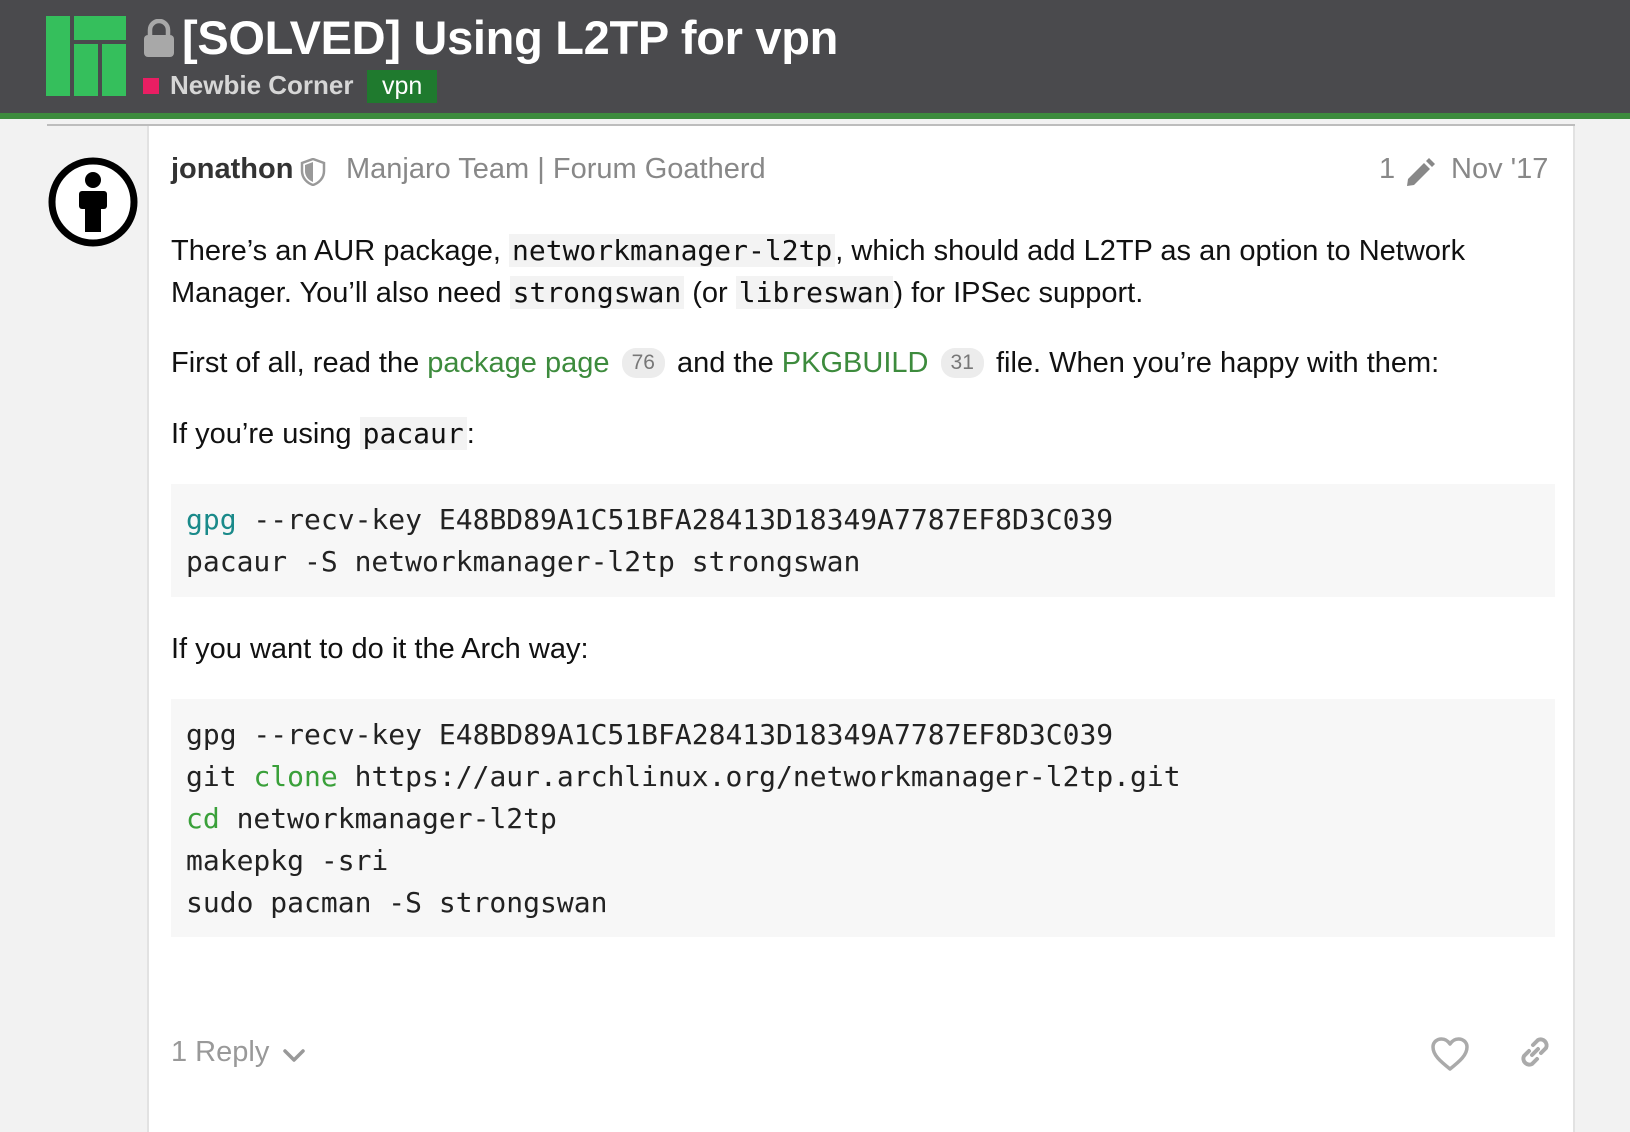  I want to click on text: file. When you’re happy with them:, so click(1213, 363).